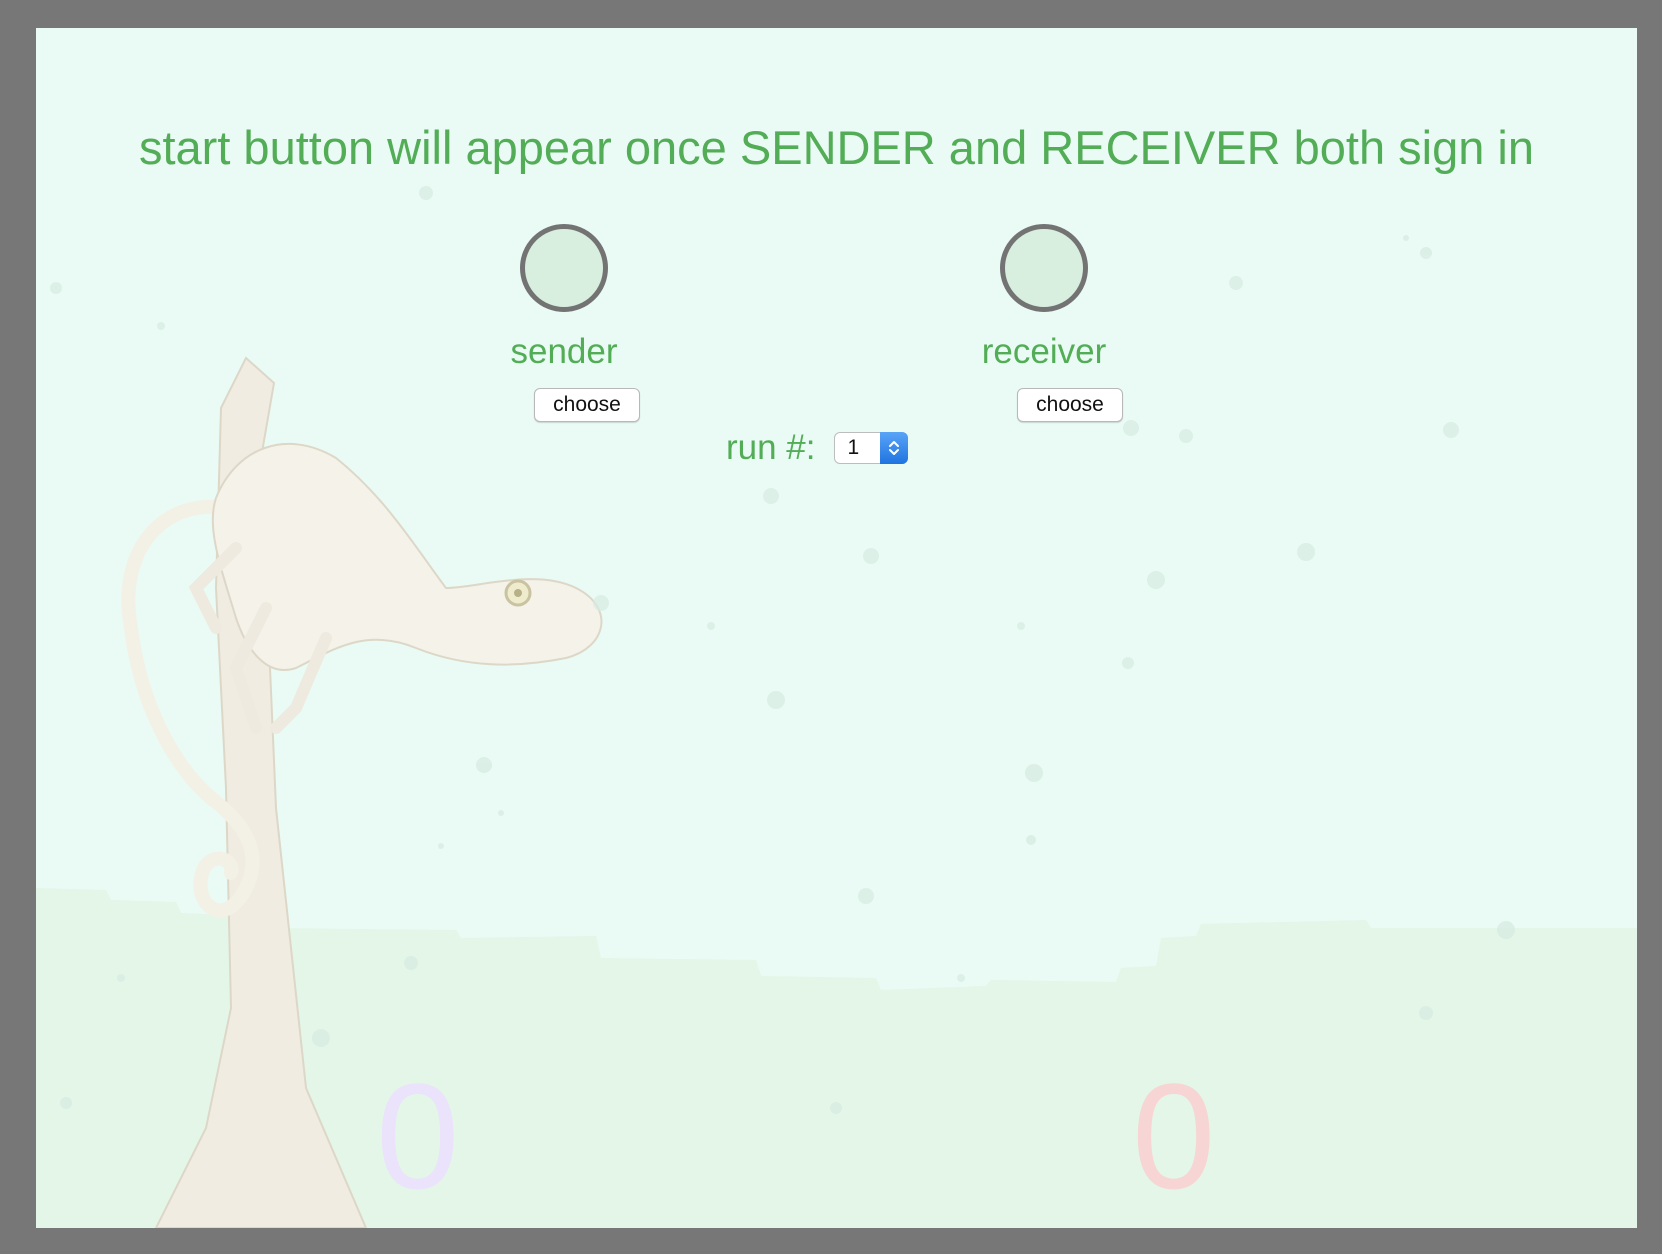  I want to click on sender-choose-button: choose, so click(587, 405).